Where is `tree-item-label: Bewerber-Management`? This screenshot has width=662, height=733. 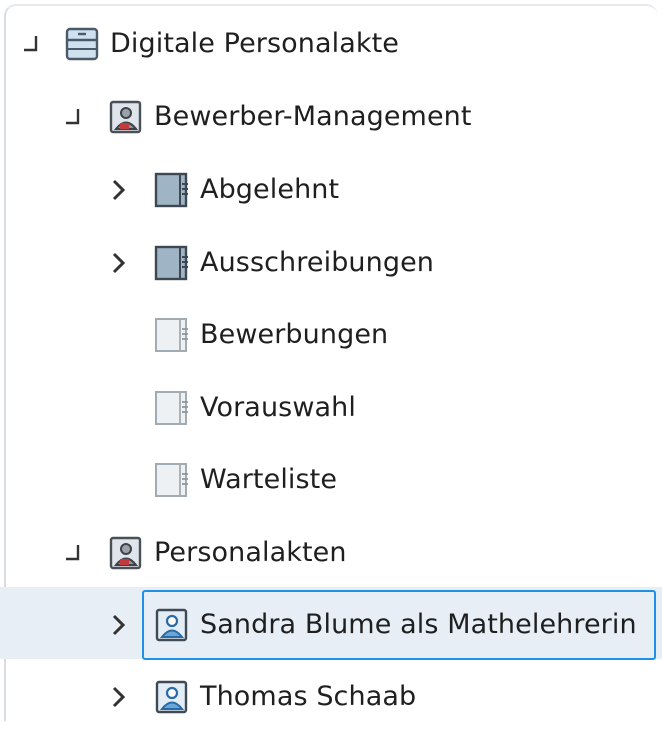
tree-item-label: Bewerber-Management is located at coordinates (313, 116).